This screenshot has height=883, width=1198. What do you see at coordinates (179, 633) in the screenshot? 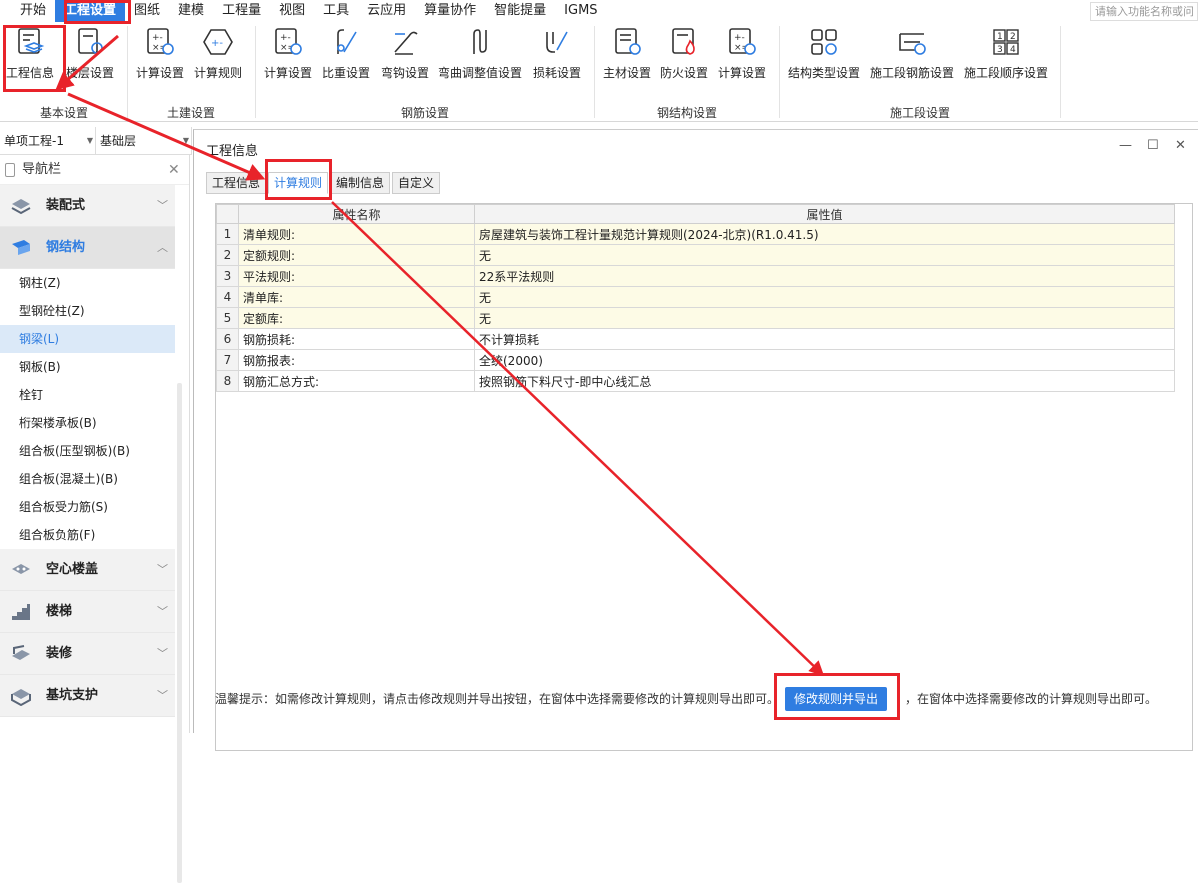
I see `nav-scrollbar` at bounding box center [179, 633].